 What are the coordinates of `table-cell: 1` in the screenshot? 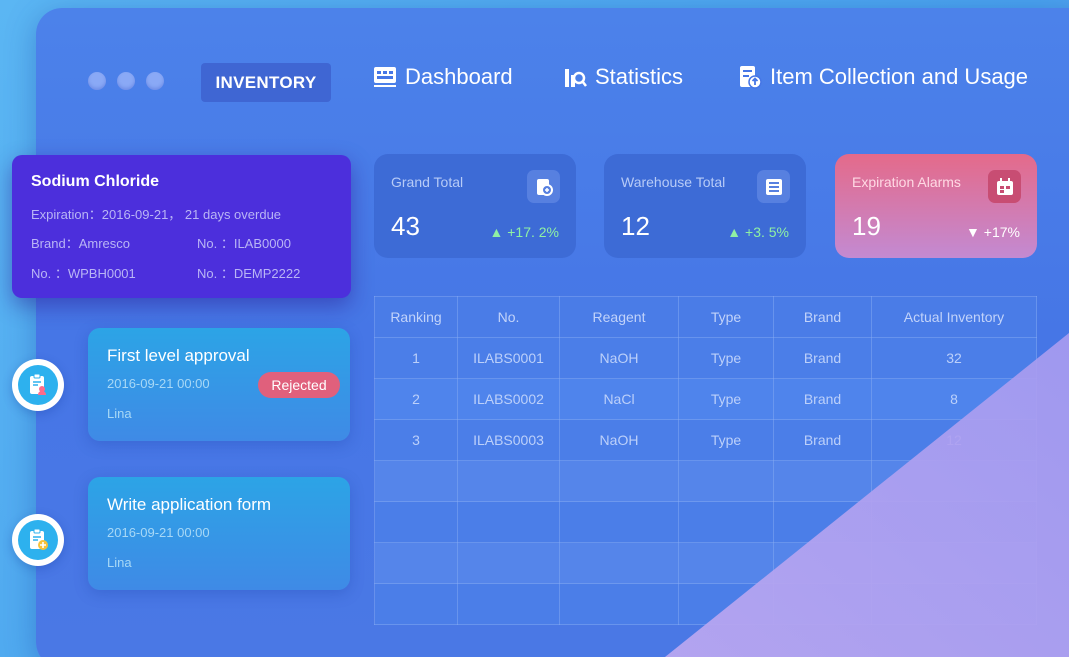 It's located at (416, 358).